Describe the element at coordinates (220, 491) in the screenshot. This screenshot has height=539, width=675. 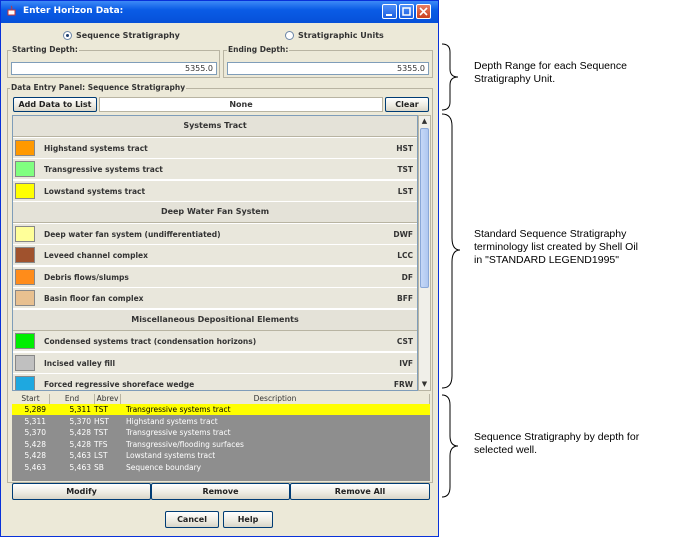
I see `remove-button: Remove` at that location.